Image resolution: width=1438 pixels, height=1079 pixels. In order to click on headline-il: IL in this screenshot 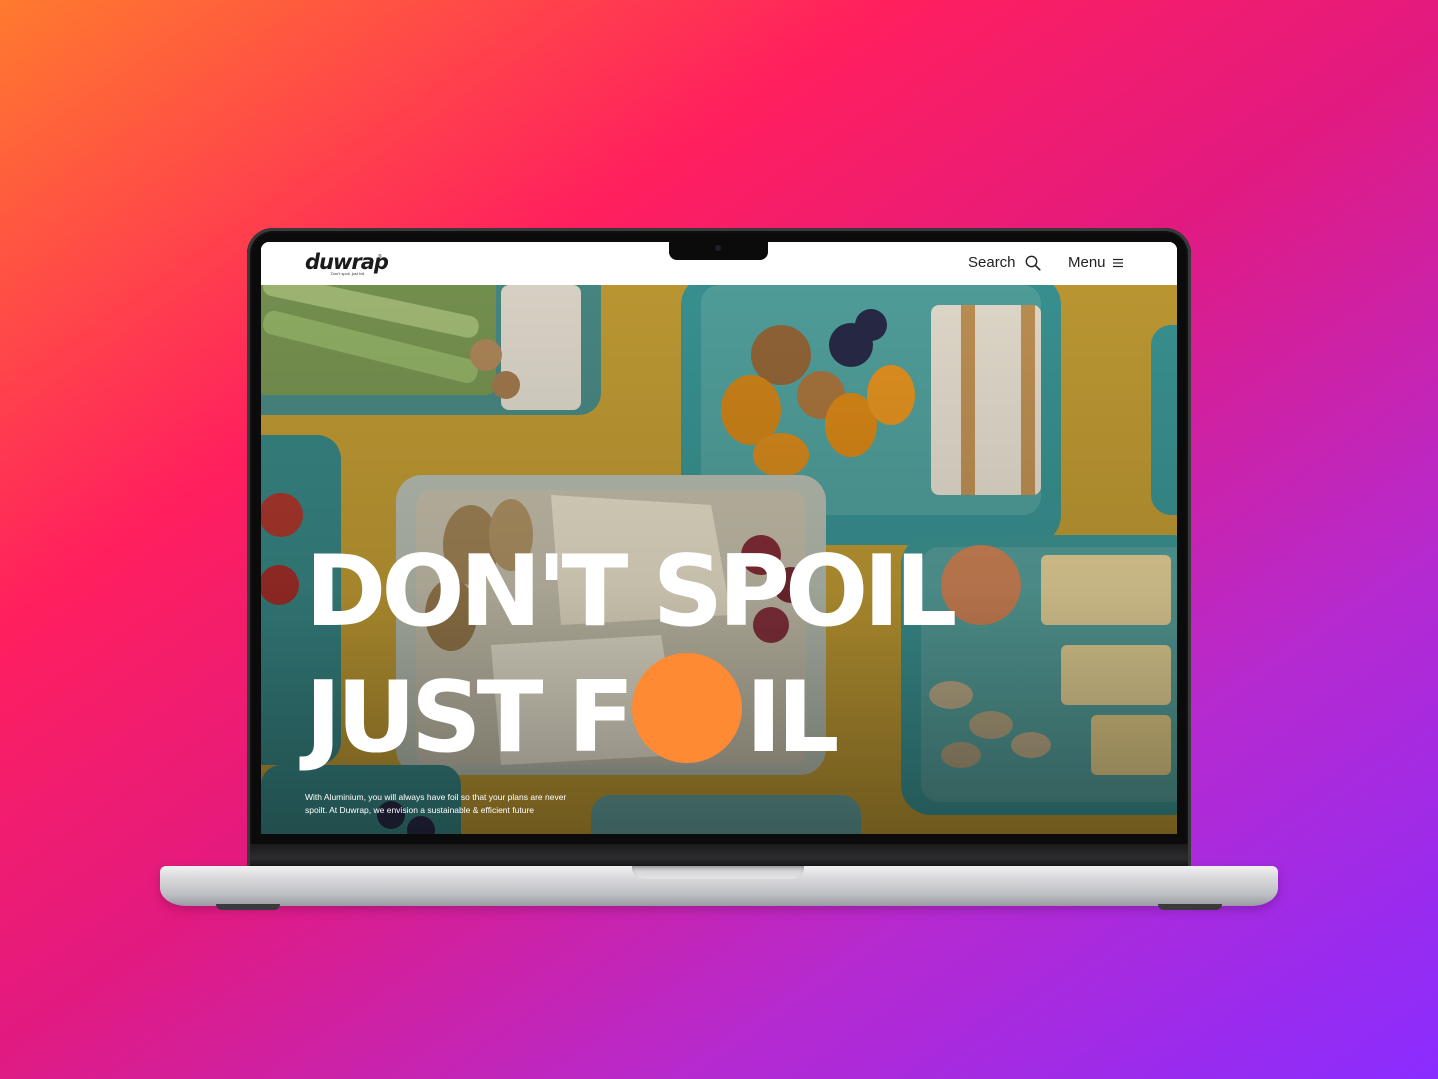, I will do `click(792, 718)`.